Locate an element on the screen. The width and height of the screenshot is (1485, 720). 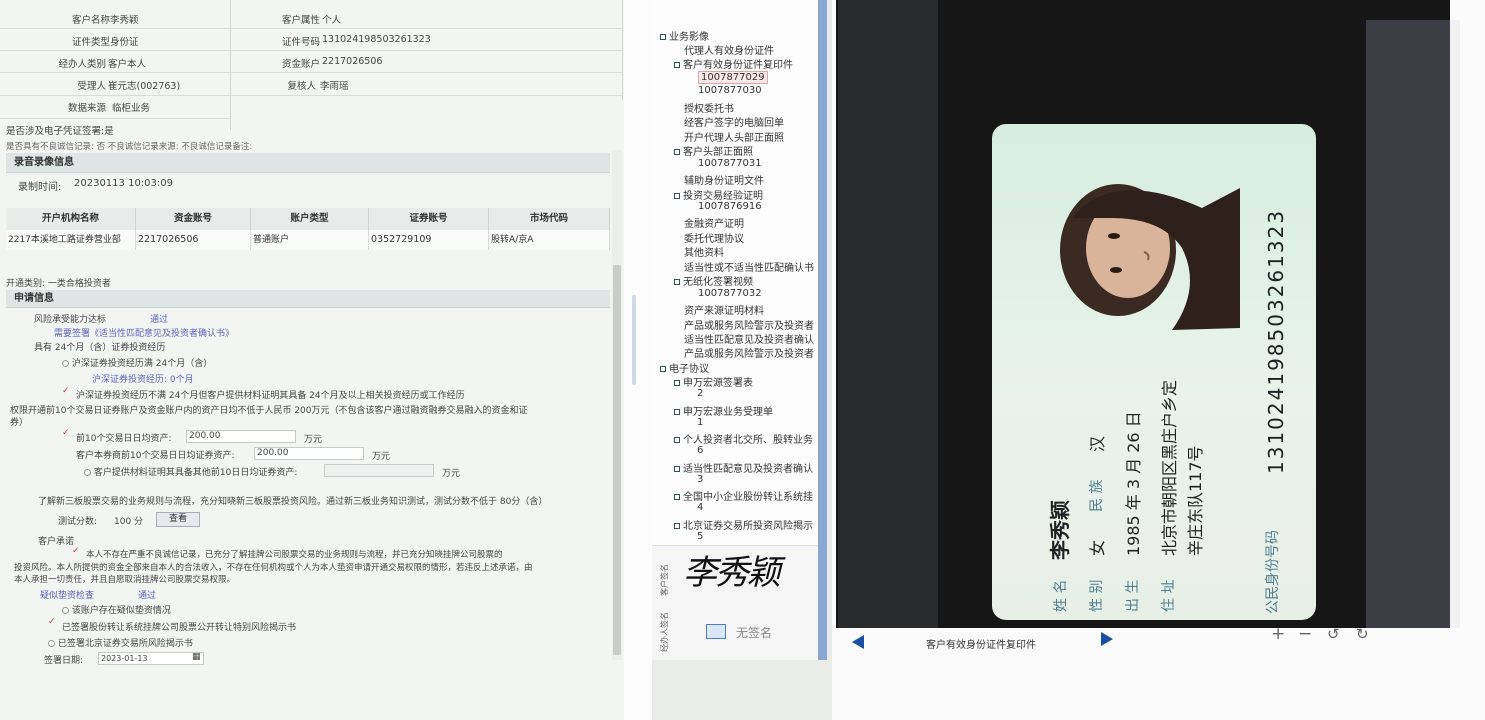
zoom-out-icon: − is located at coordinates (1305, 634).